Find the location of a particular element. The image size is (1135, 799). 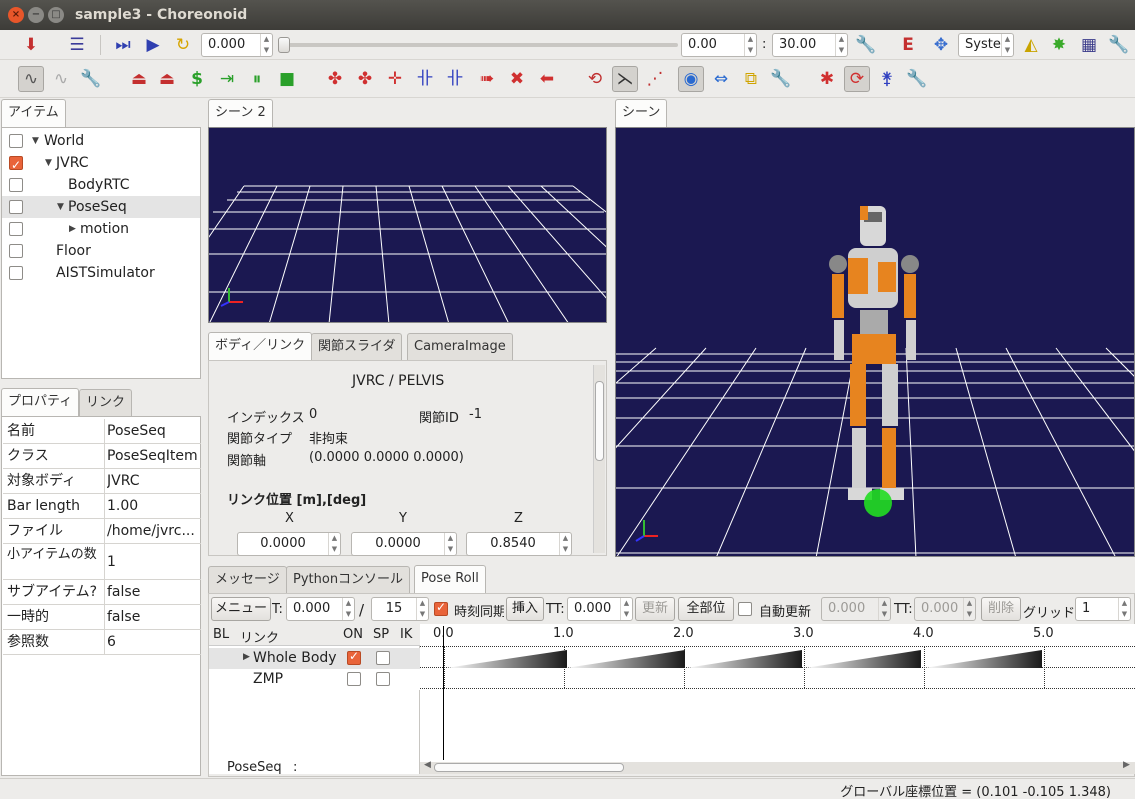

link-on-checkbox is located at coordinates (354, 657).